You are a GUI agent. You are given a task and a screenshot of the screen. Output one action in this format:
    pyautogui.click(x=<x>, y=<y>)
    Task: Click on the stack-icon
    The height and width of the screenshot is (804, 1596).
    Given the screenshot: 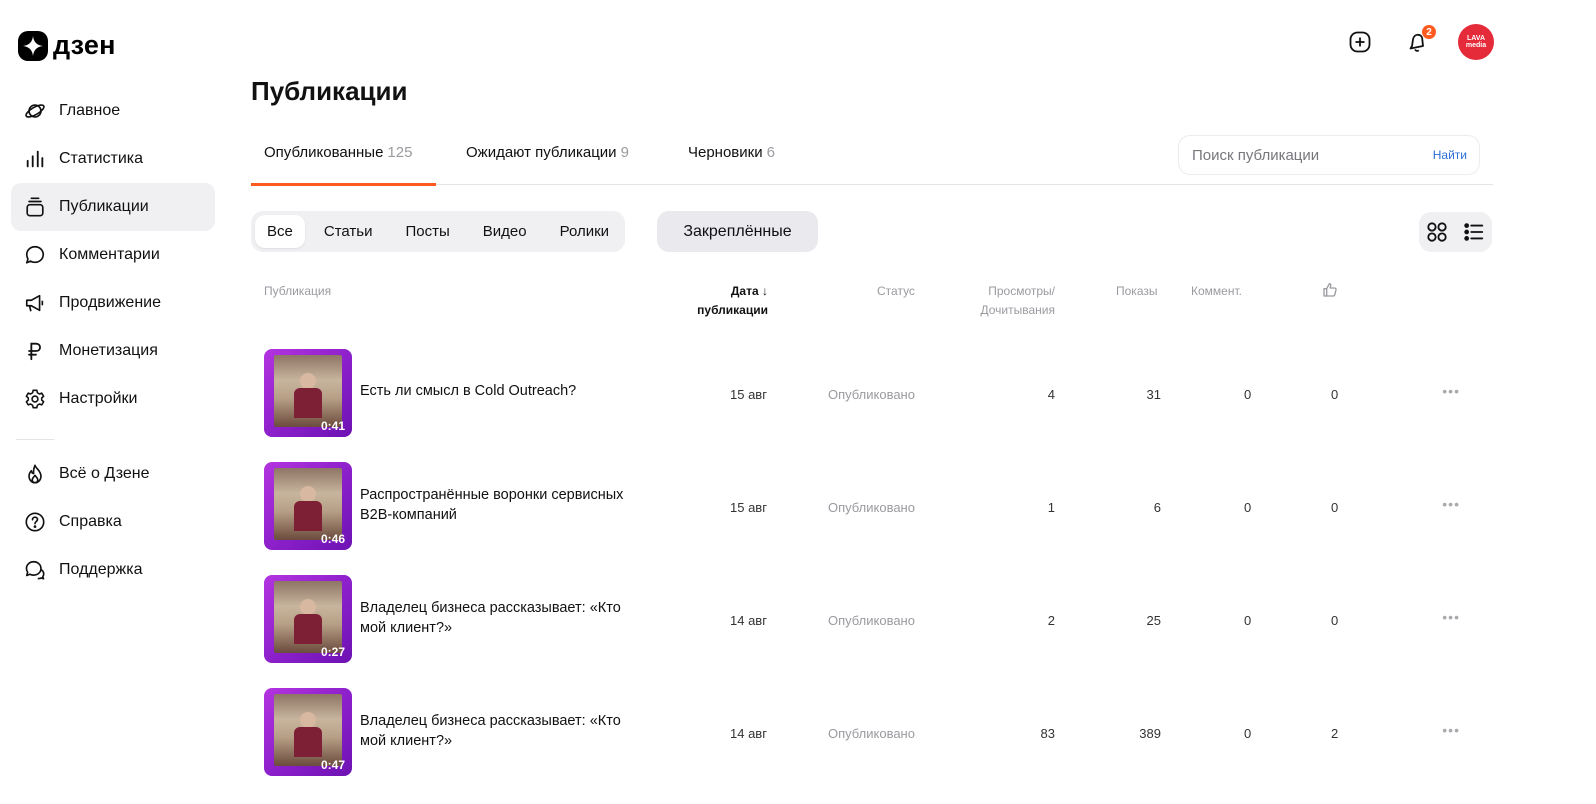 What is the action you would take?
    pyautogui.click(x=35, y=207)
    